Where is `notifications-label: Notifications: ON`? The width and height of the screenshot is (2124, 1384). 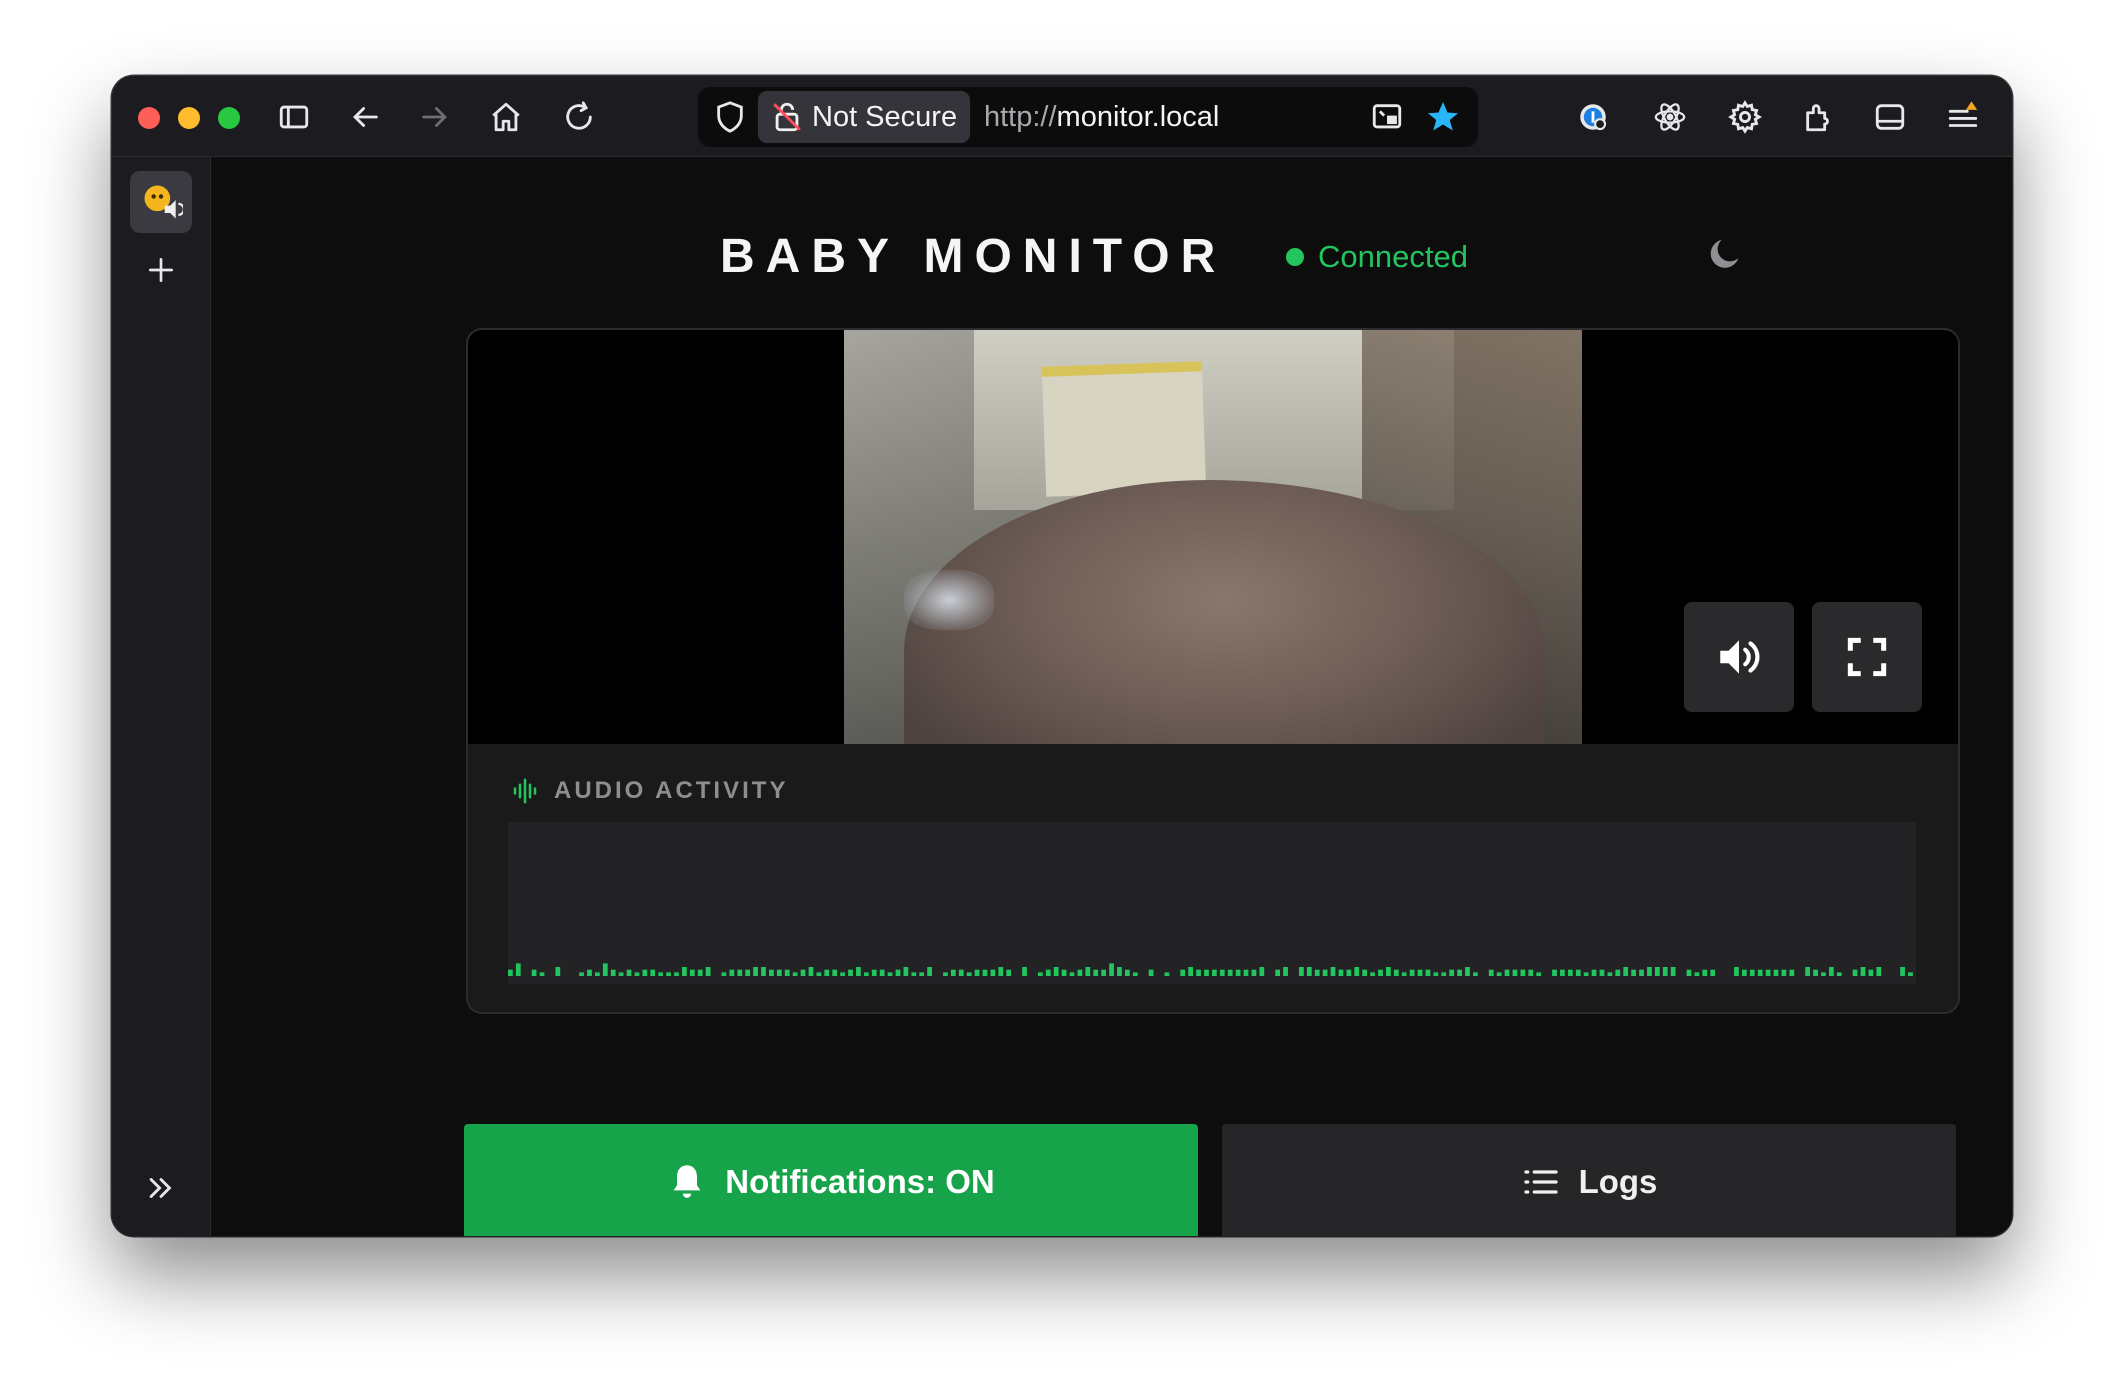 notifications-label: Notifications: ON is located at coordinates (860, 1181).